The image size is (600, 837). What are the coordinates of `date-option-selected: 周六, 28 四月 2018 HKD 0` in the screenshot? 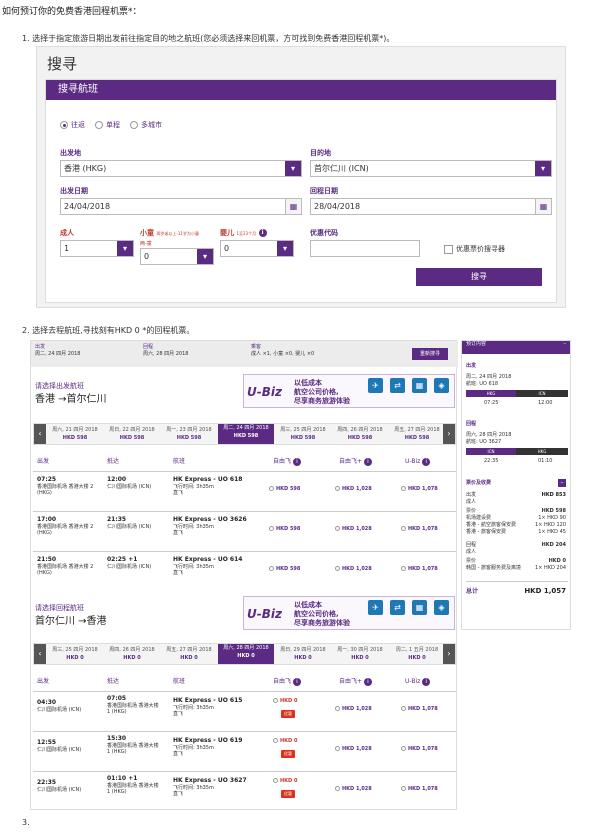 It's located at (246, 654).